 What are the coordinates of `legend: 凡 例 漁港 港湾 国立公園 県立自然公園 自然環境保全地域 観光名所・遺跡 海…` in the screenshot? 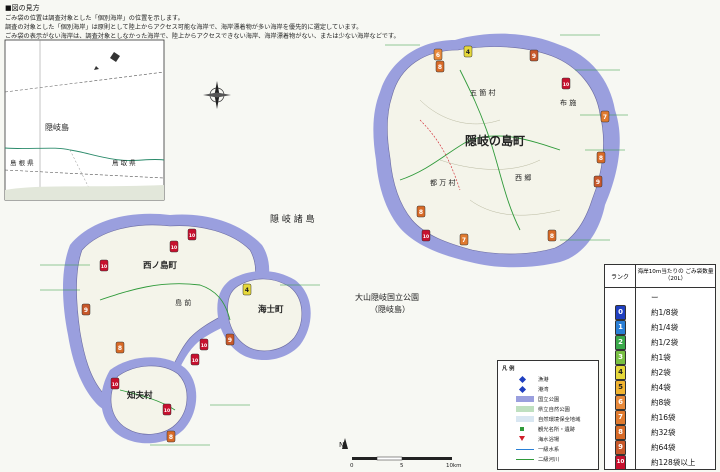 It's located at (548, 415).